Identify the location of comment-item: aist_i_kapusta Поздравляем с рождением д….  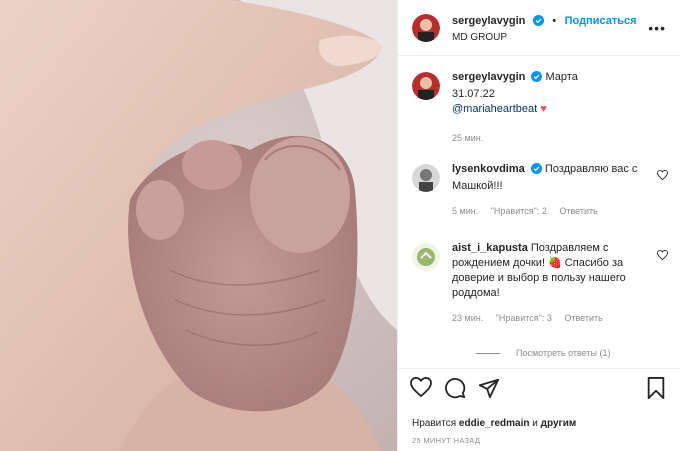
(541, 283).